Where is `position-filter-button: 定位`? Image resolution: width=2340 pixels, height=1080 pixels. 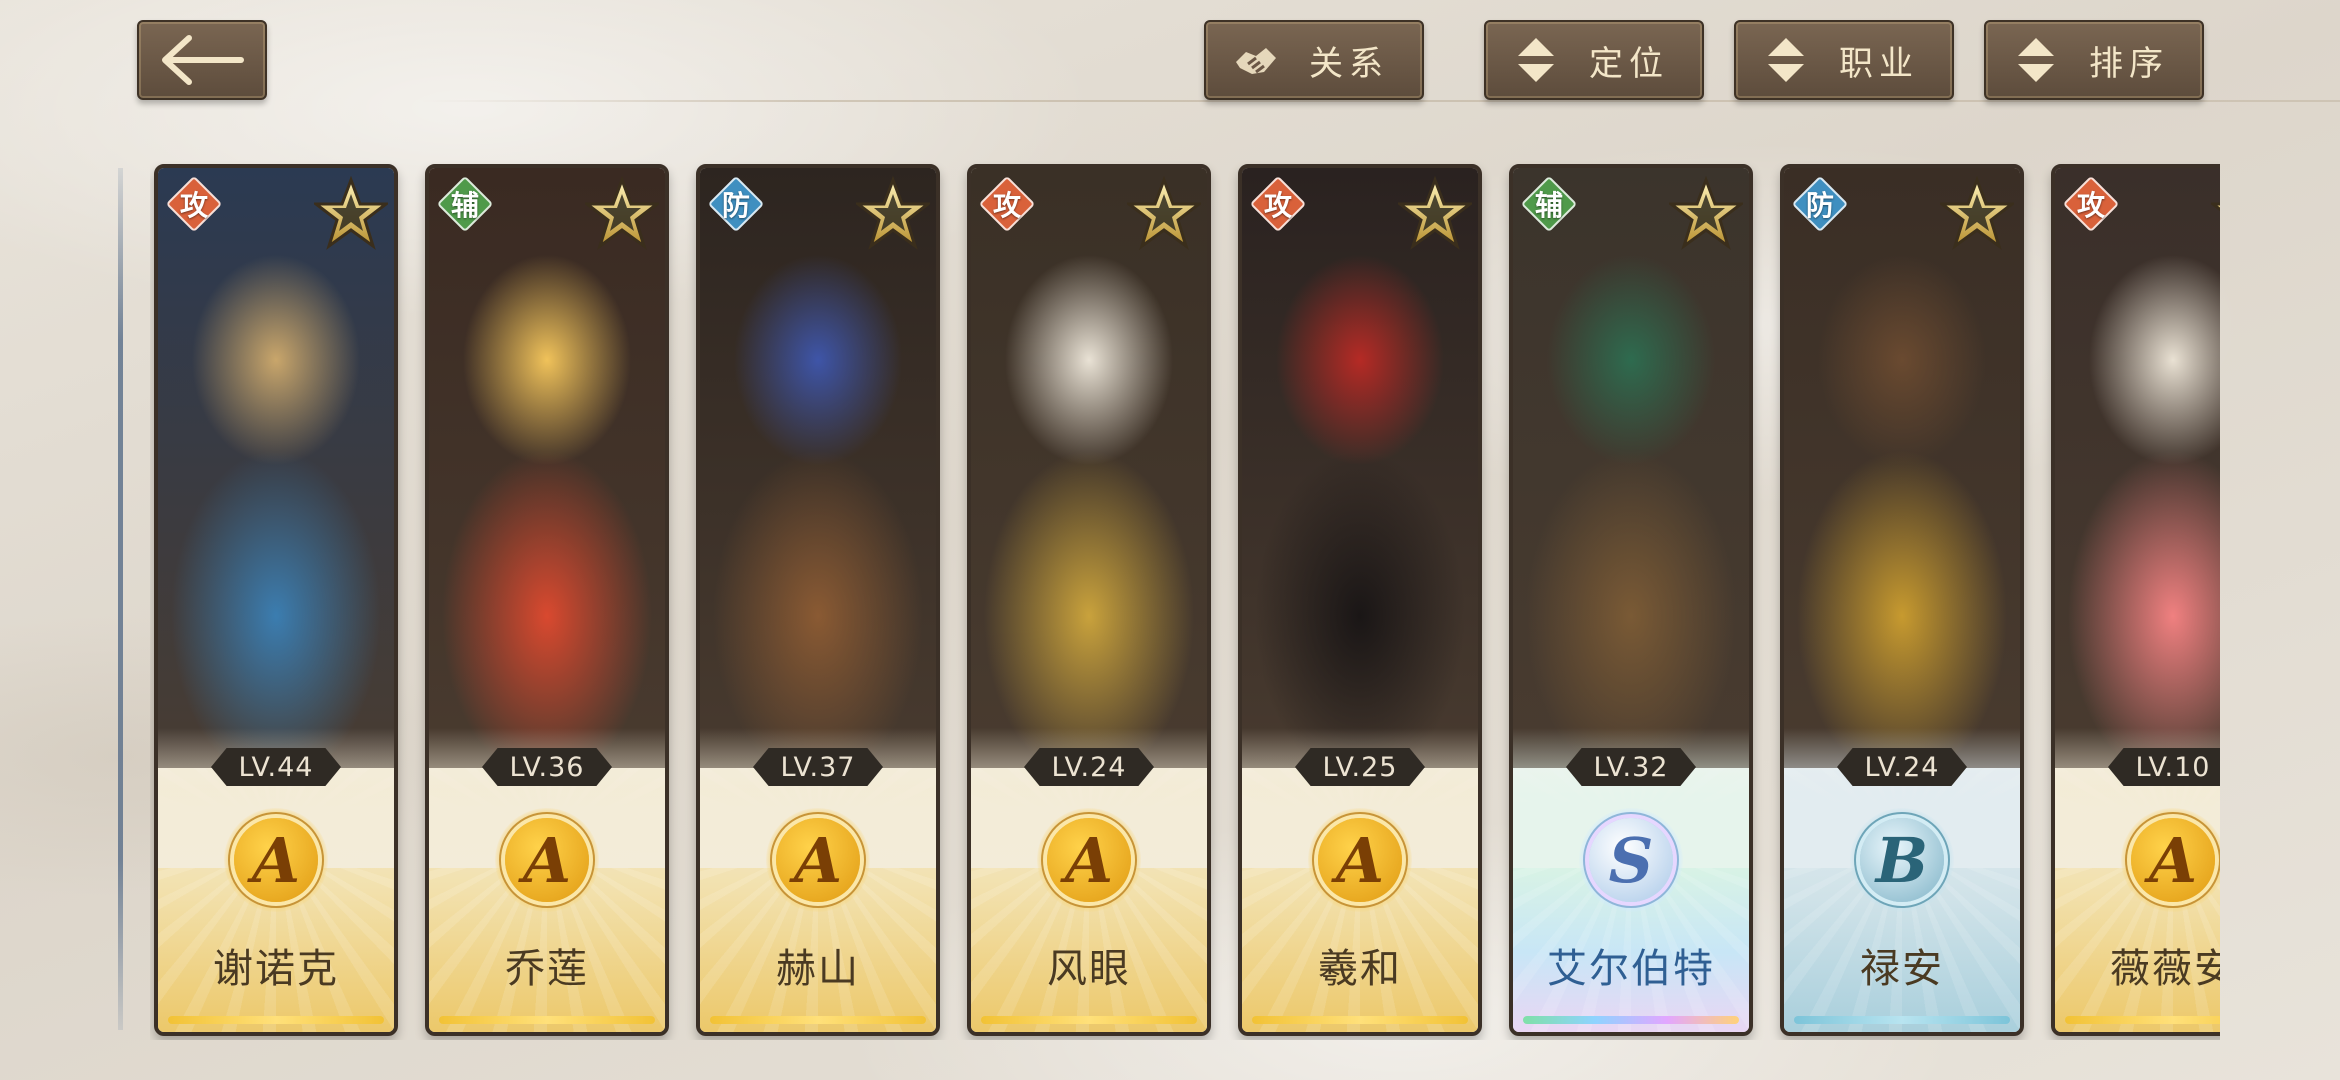 position-filter-button: 定位 is located at coordinates (1594, 60).